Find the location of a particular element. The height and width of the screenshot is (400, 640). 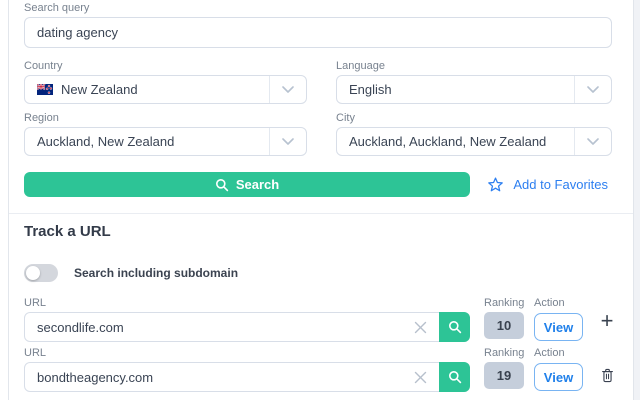

url-row: URL Ranking 10 Action View + is located at coordinates (326, 319).